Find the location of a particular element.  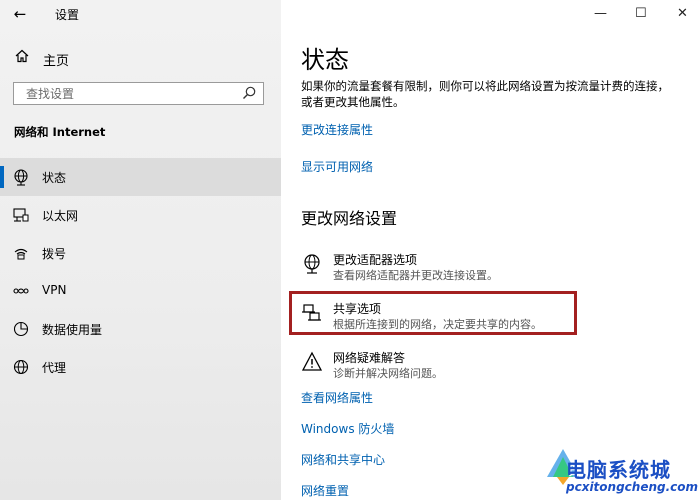

vpn-icon is located at coordinates (21, 291).